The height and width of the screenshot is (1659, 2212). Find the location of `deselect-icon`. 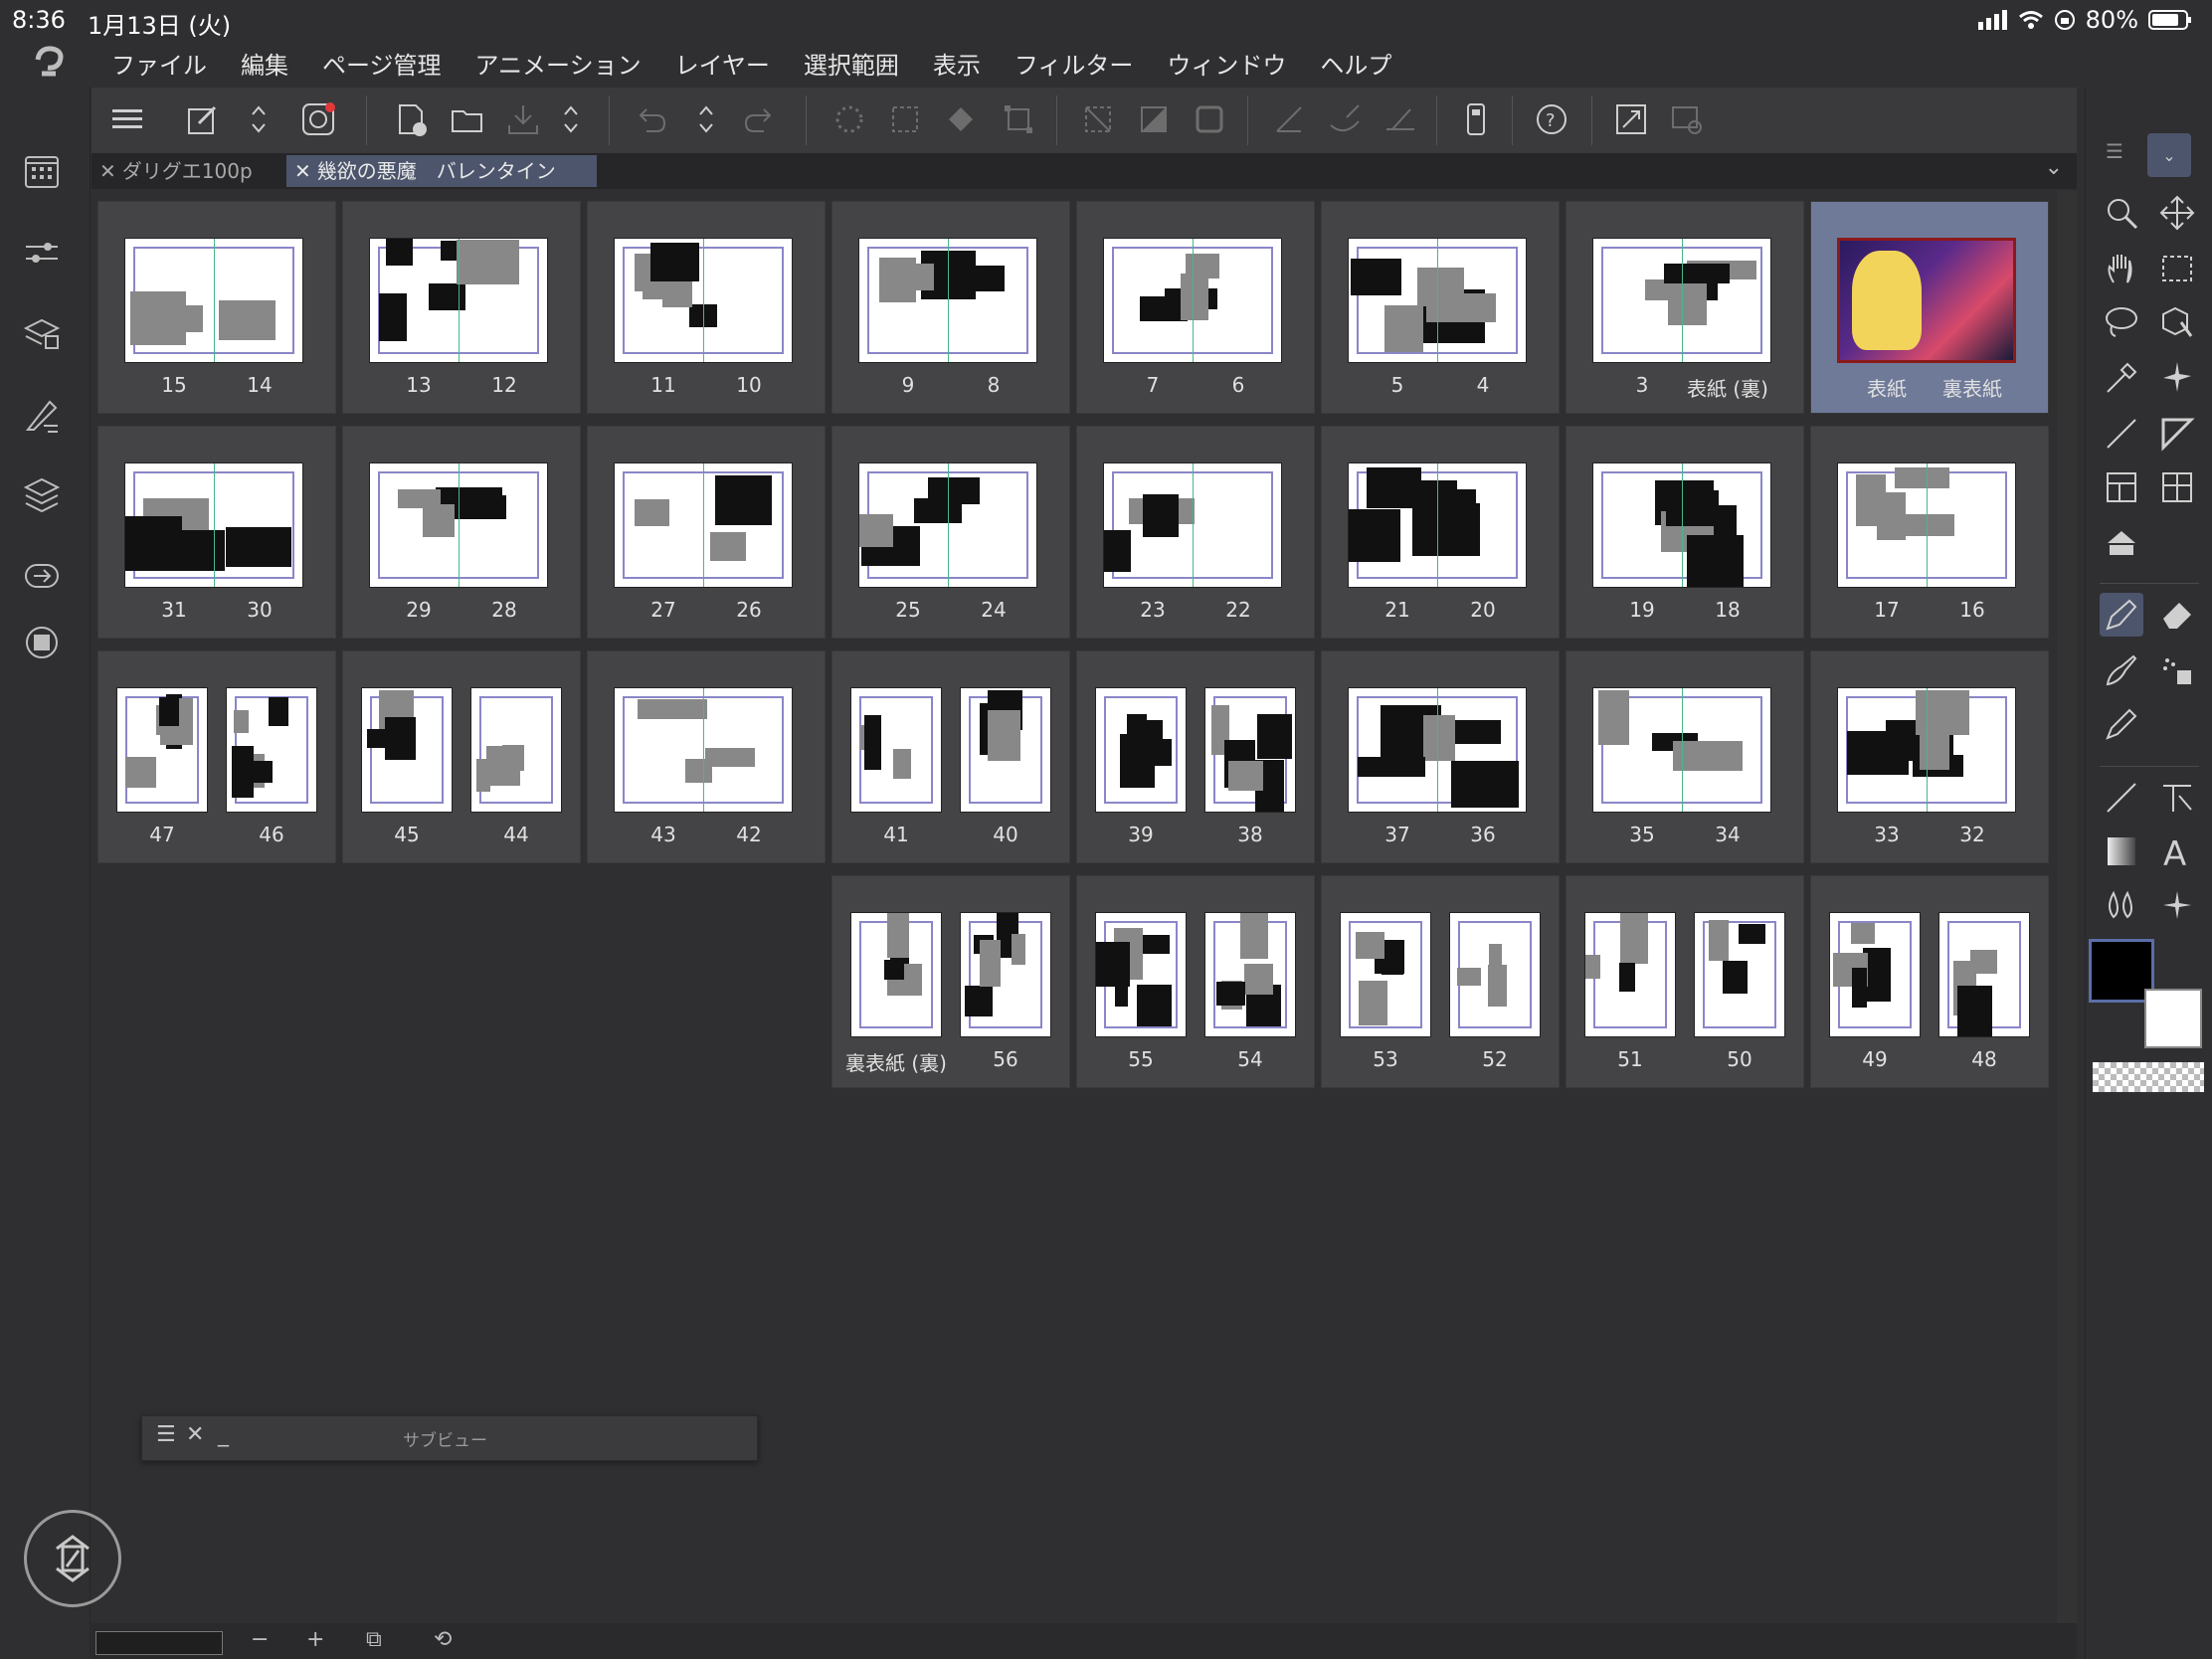

deselect-icon is located at coordinates (1098, 119).